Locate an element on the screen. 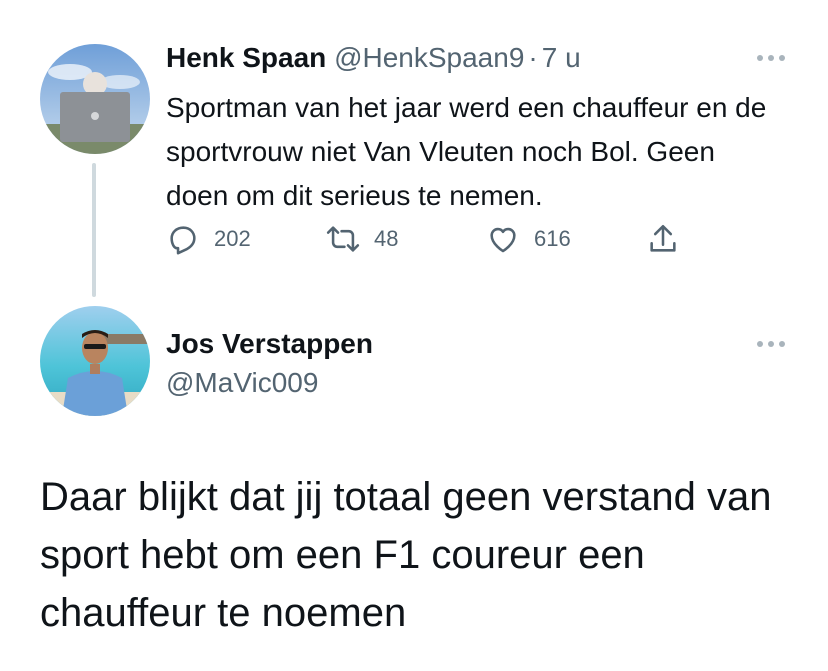 The width and height of the screenshot is (828, 671). avatar-henk-spaan is located at coordinates (95, 99).